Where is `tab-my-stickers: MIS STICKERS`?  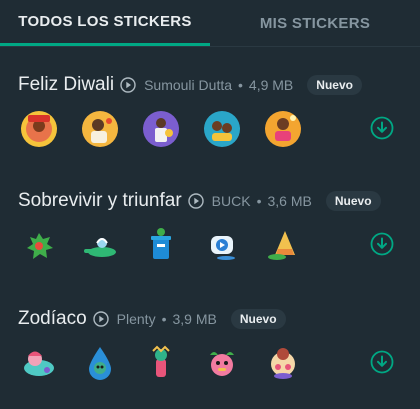
tab-my-stickers: MIS STICKERS is located at coordinates (315, 23).